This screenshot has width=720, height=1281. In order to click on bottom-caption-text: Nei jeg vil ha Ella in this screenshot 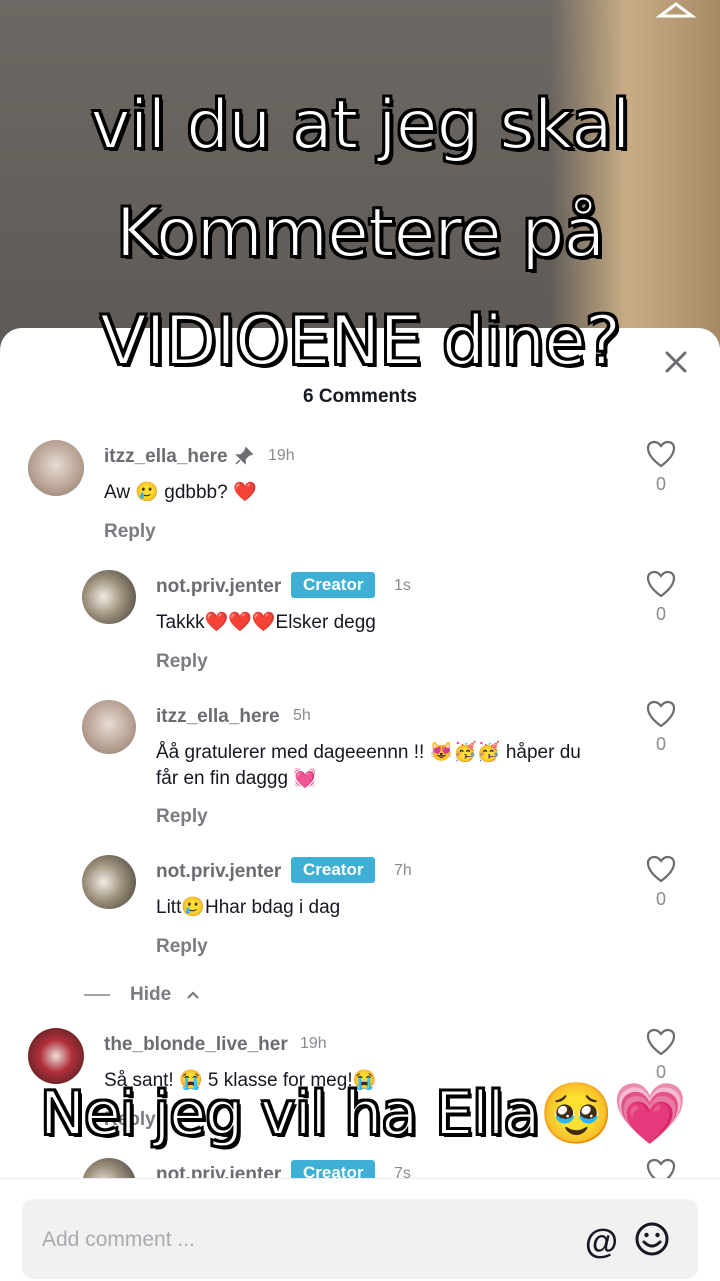, I will do `click(290, 1114)`.